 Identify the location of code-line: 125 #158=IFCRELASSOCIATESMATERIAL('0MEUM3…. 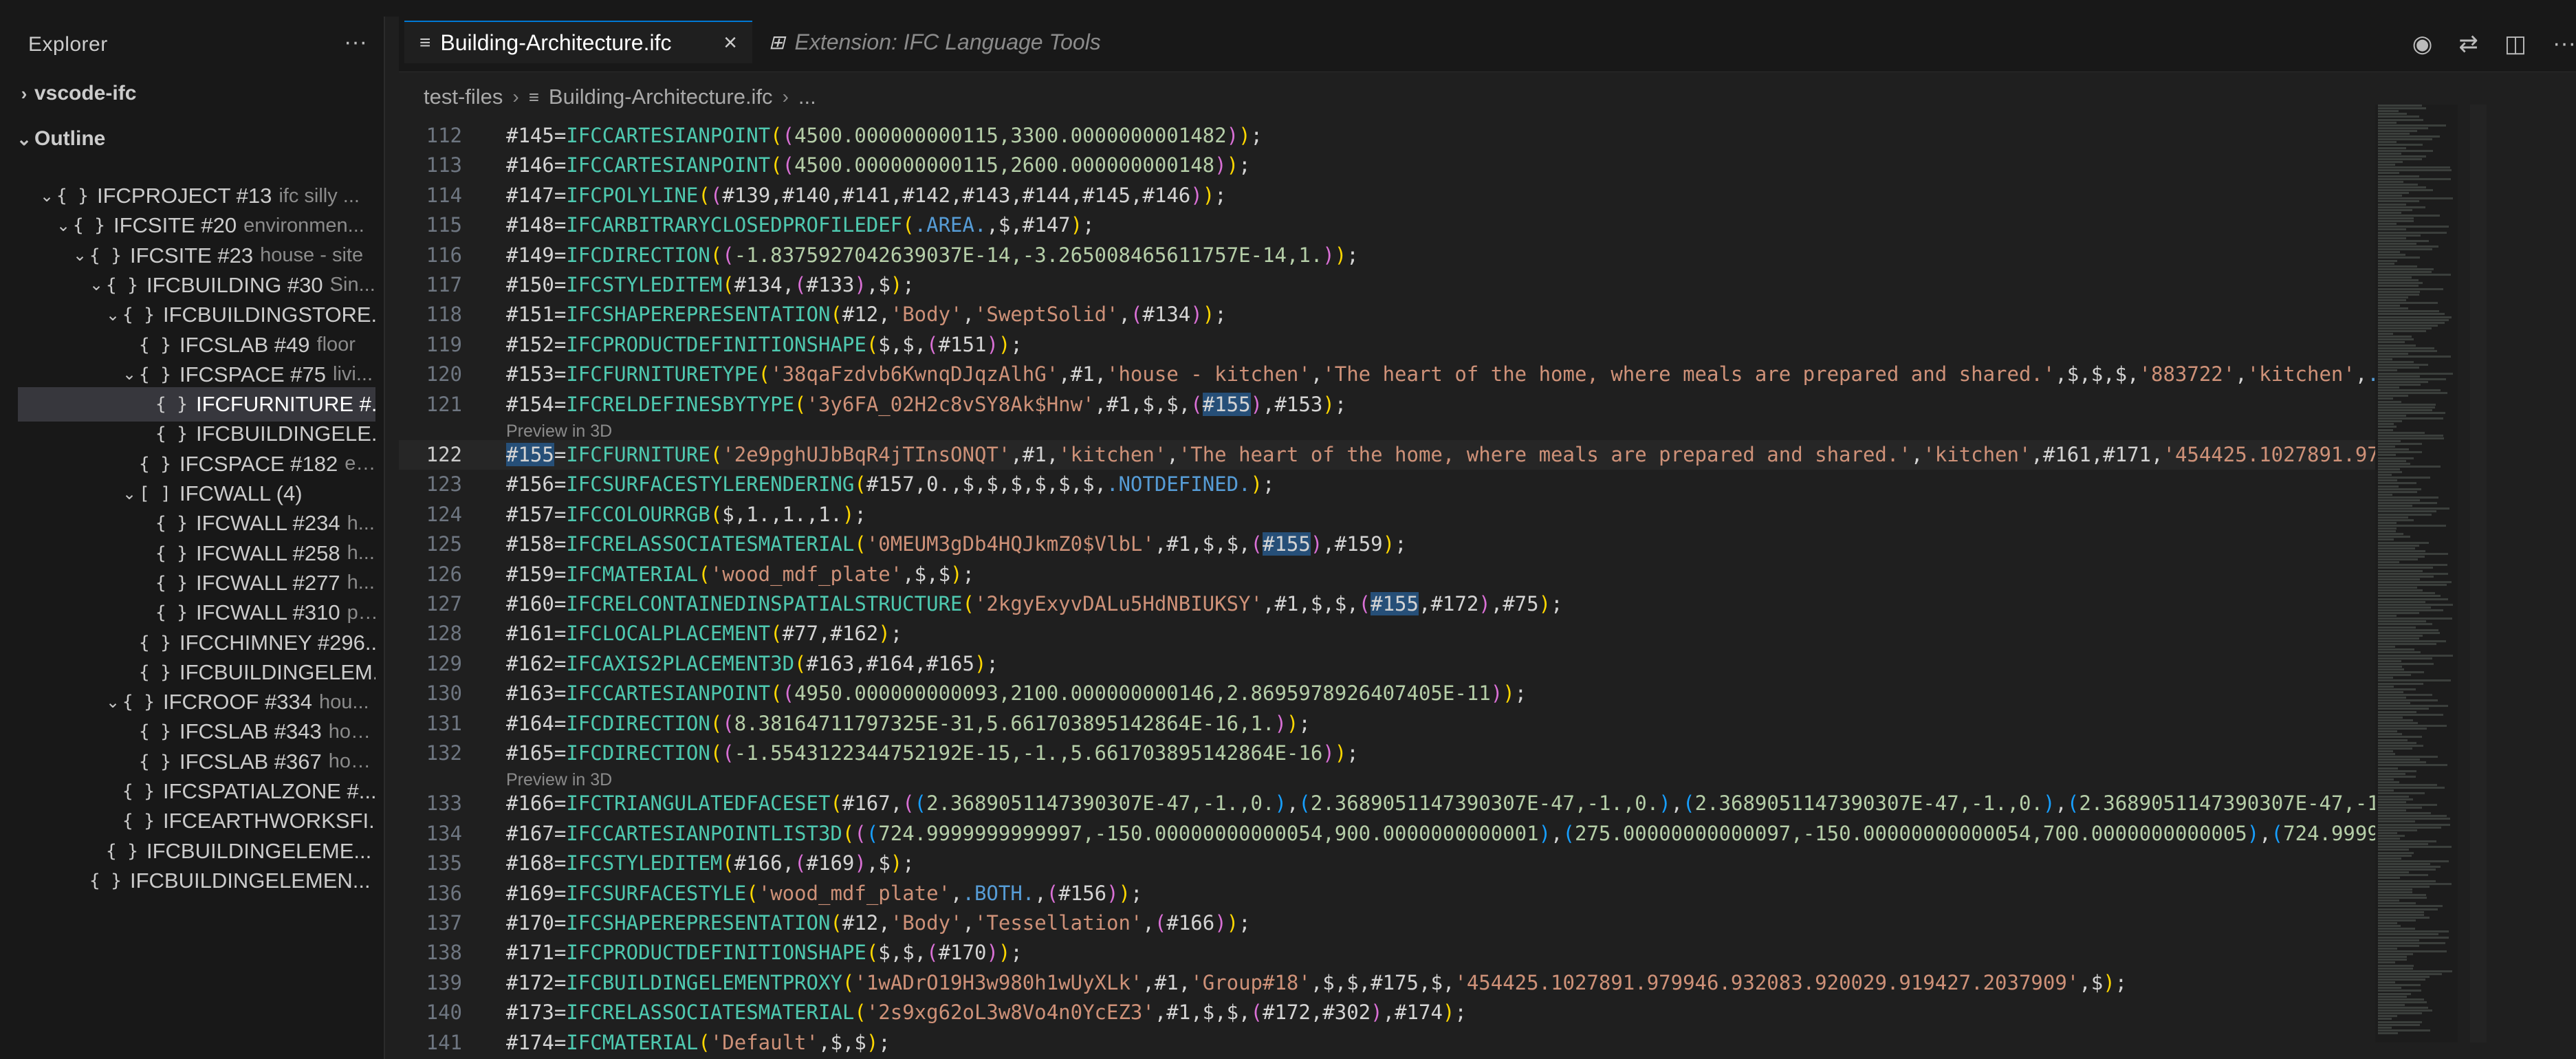
(1389, 544).